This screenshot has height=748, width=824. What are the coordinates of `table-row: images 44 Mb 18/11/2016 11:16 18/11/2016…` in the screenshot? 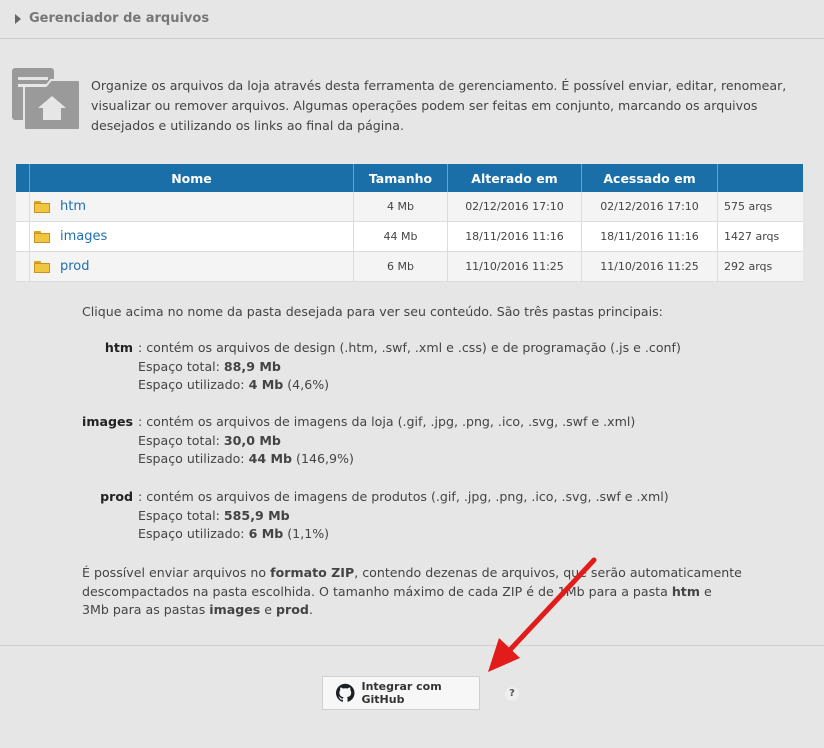 It's located at (409, 236).